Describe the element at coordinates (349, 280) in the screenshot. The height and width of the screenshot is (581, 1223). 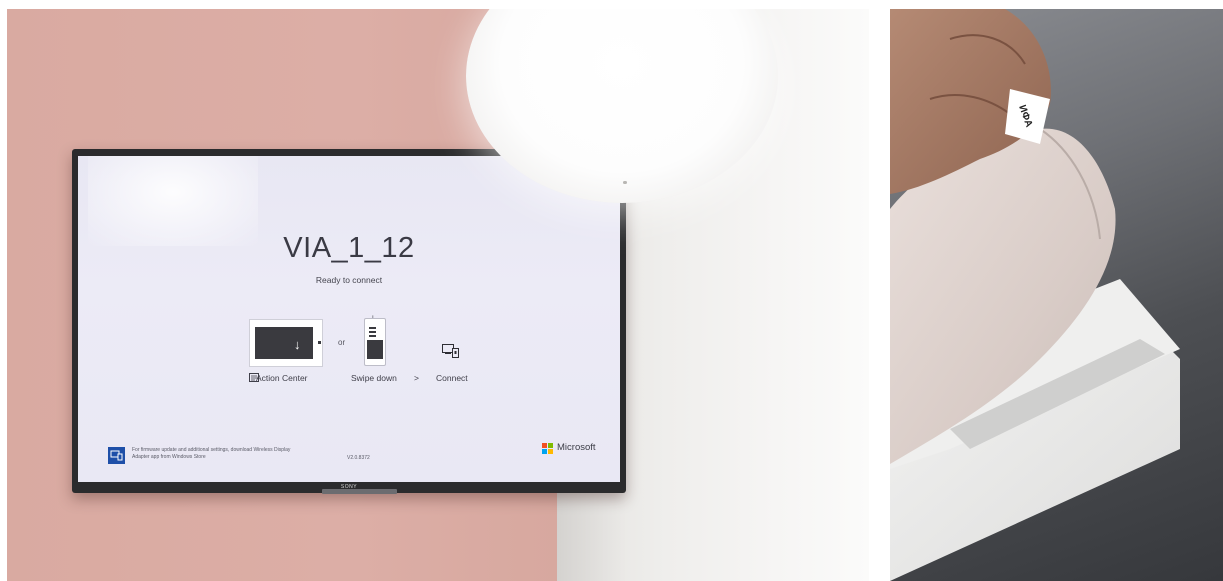
I see `status-text: Ready to connect` at that location.